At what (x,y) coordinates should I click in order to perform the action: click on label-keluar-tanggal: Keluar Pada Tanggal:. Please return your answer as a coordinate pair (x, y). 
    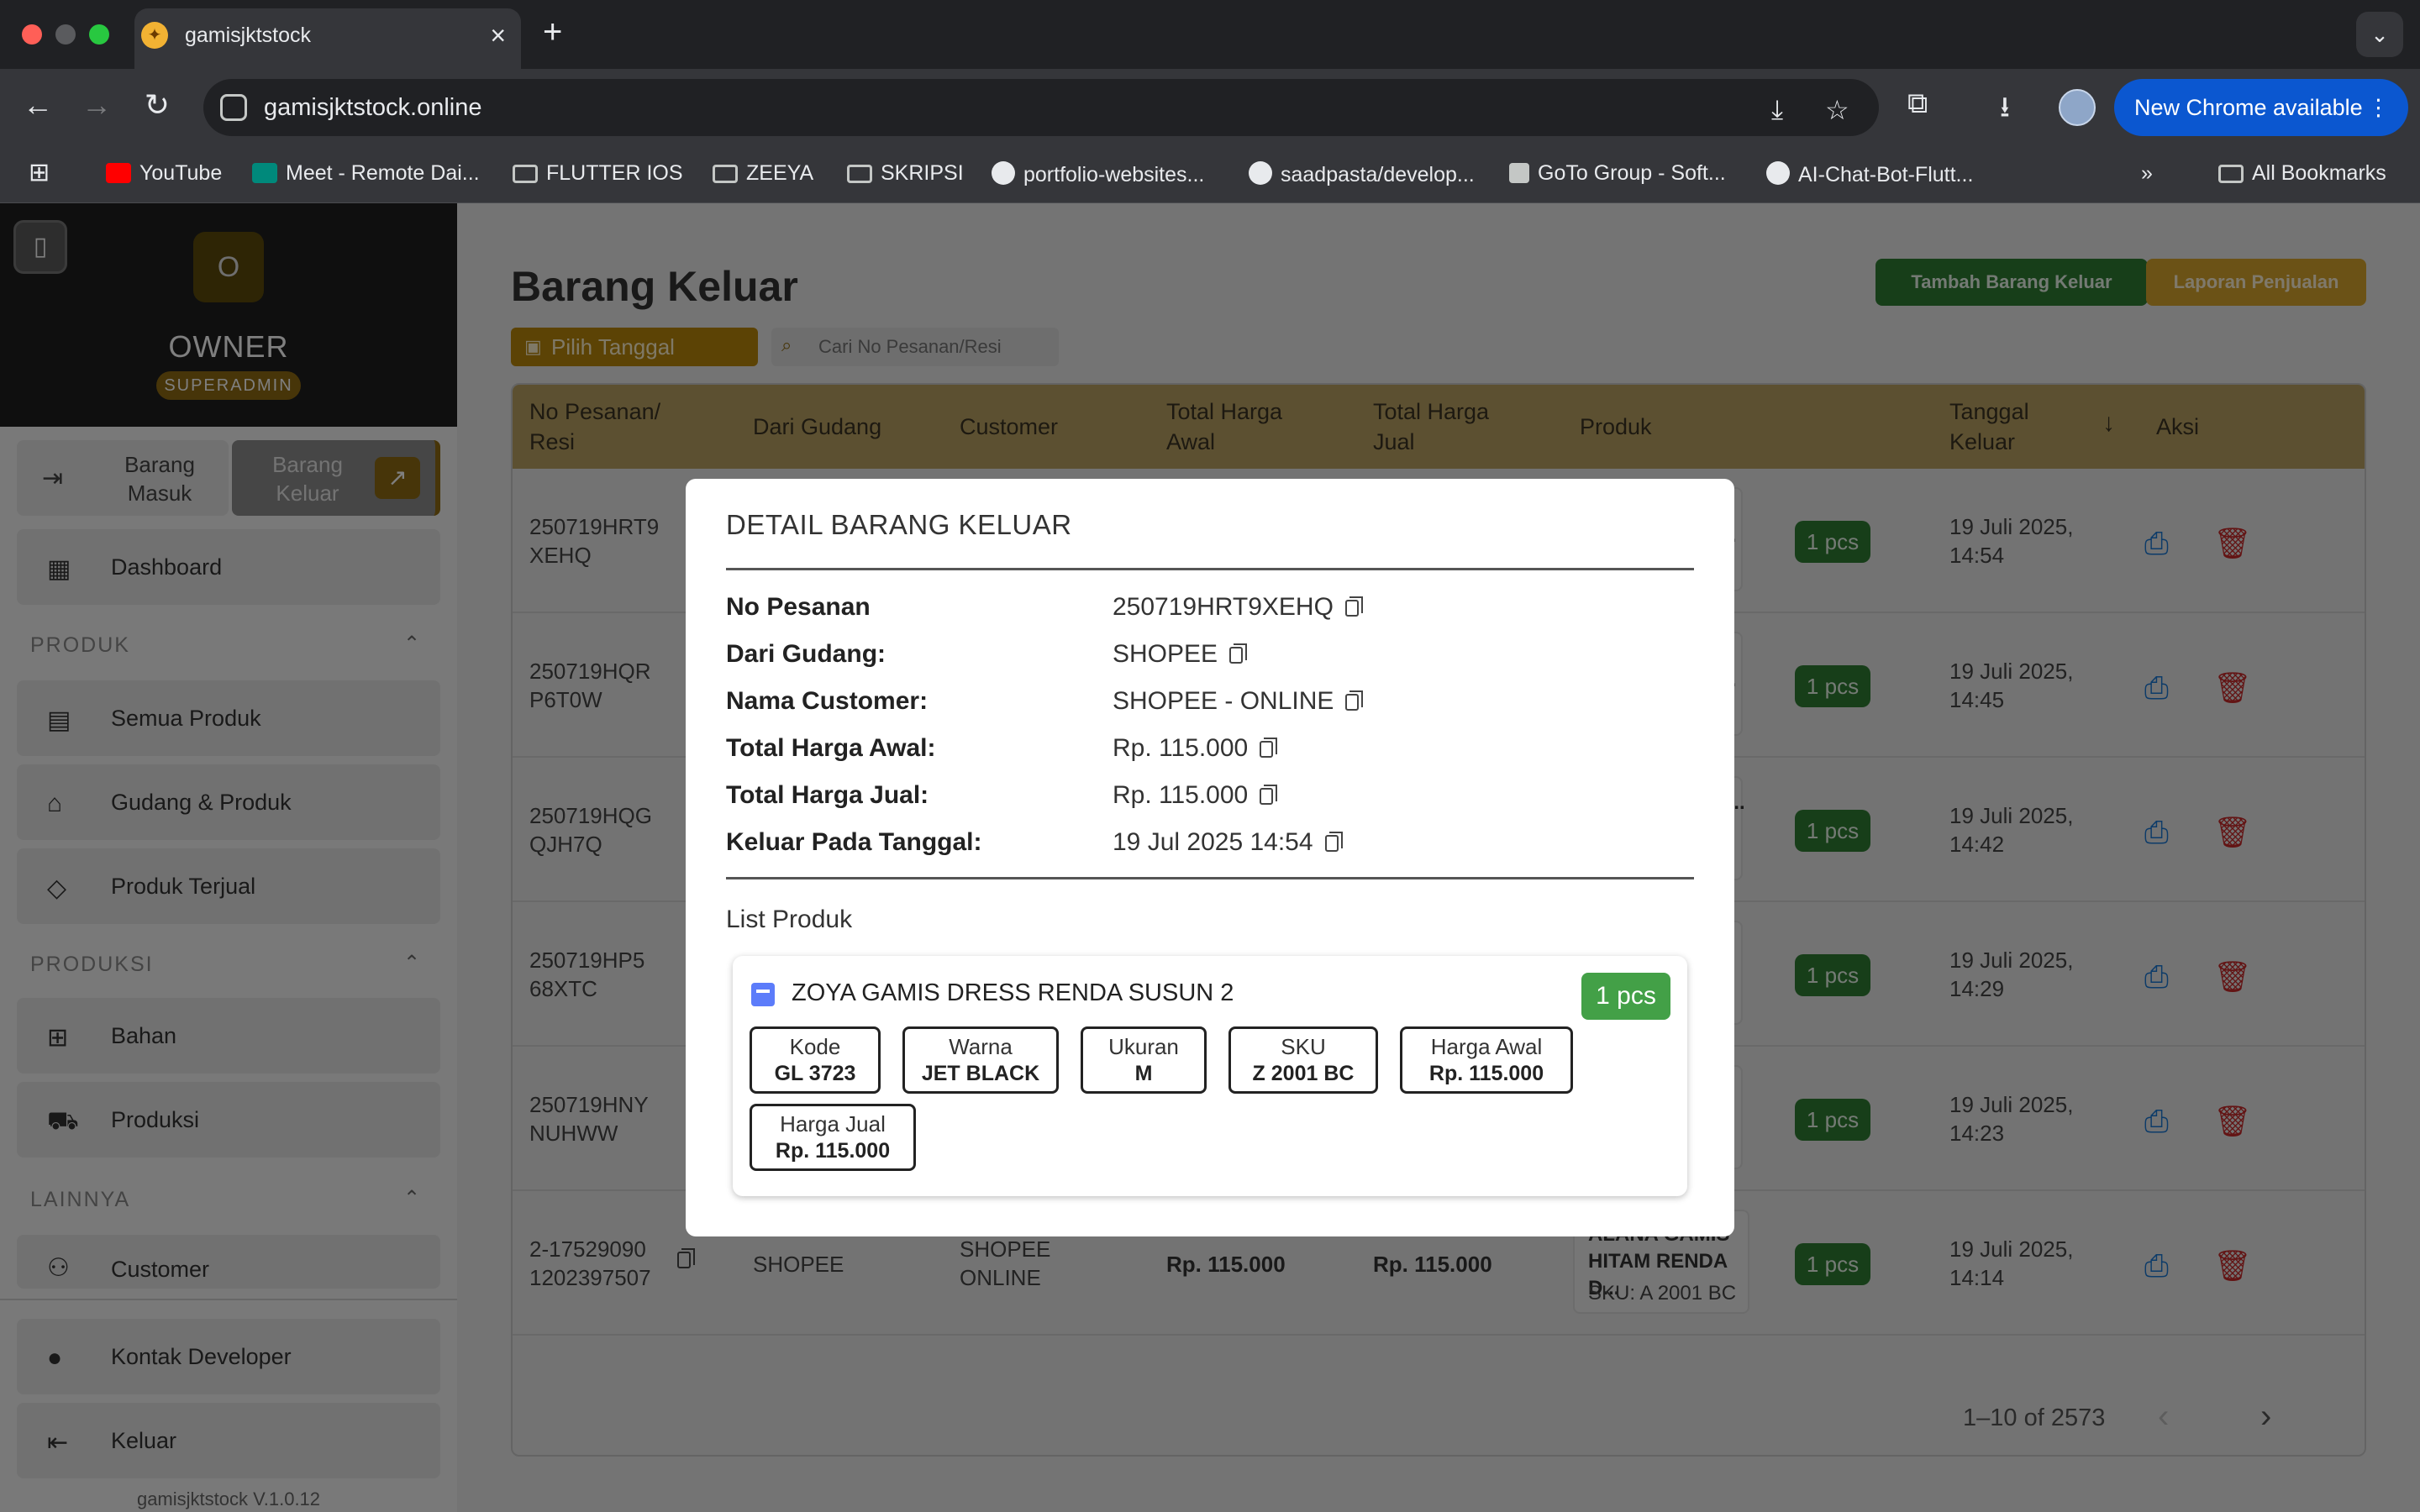
    Looking at the image, I should click on (854, 842).